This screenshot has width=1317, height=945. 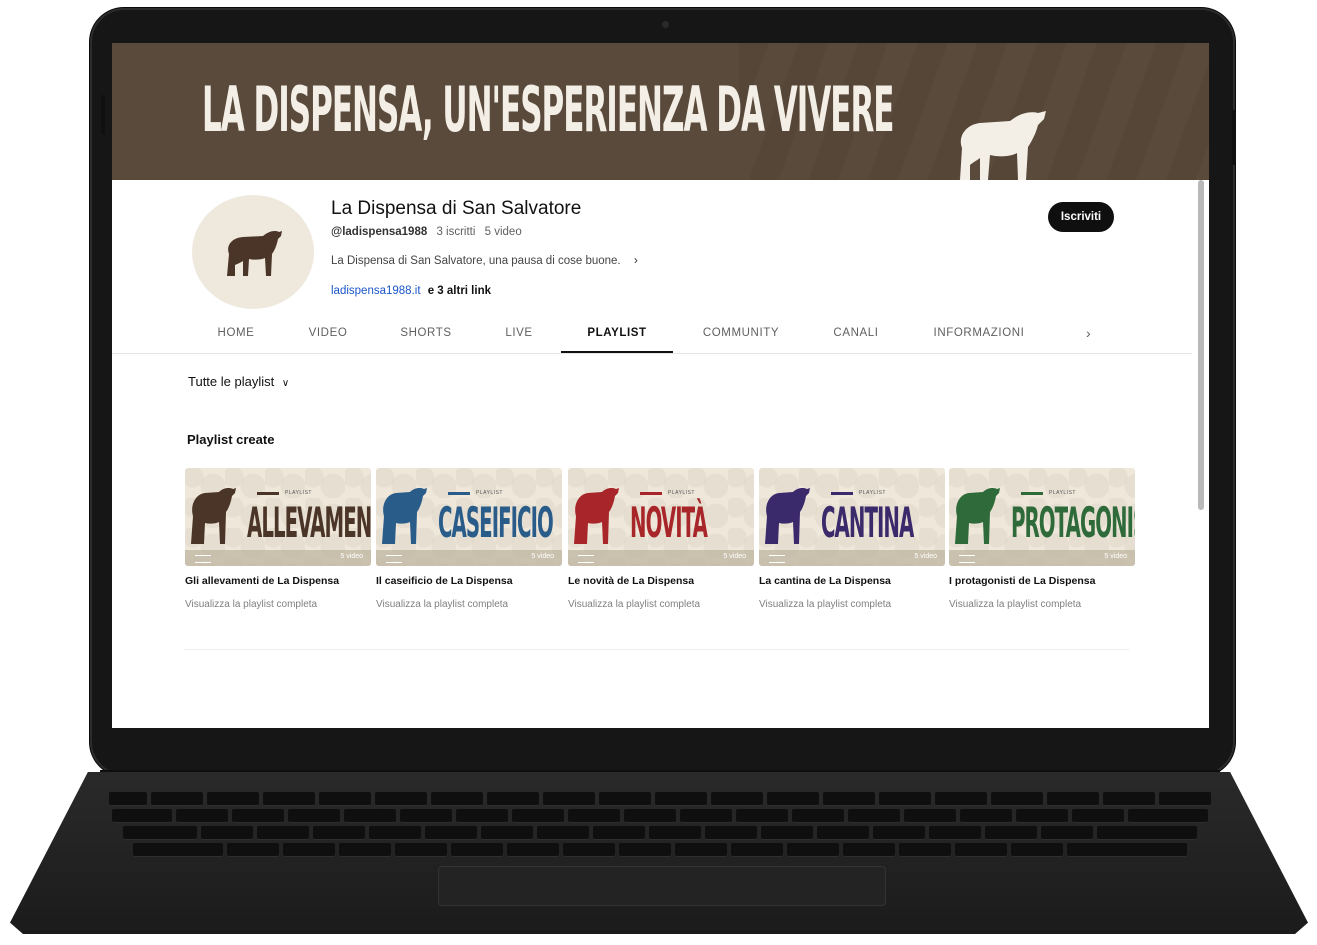 What do you see at coordinates (1201, 345) in the screenshot?
I see `scrollbar` at bounding box center [1201, 345].